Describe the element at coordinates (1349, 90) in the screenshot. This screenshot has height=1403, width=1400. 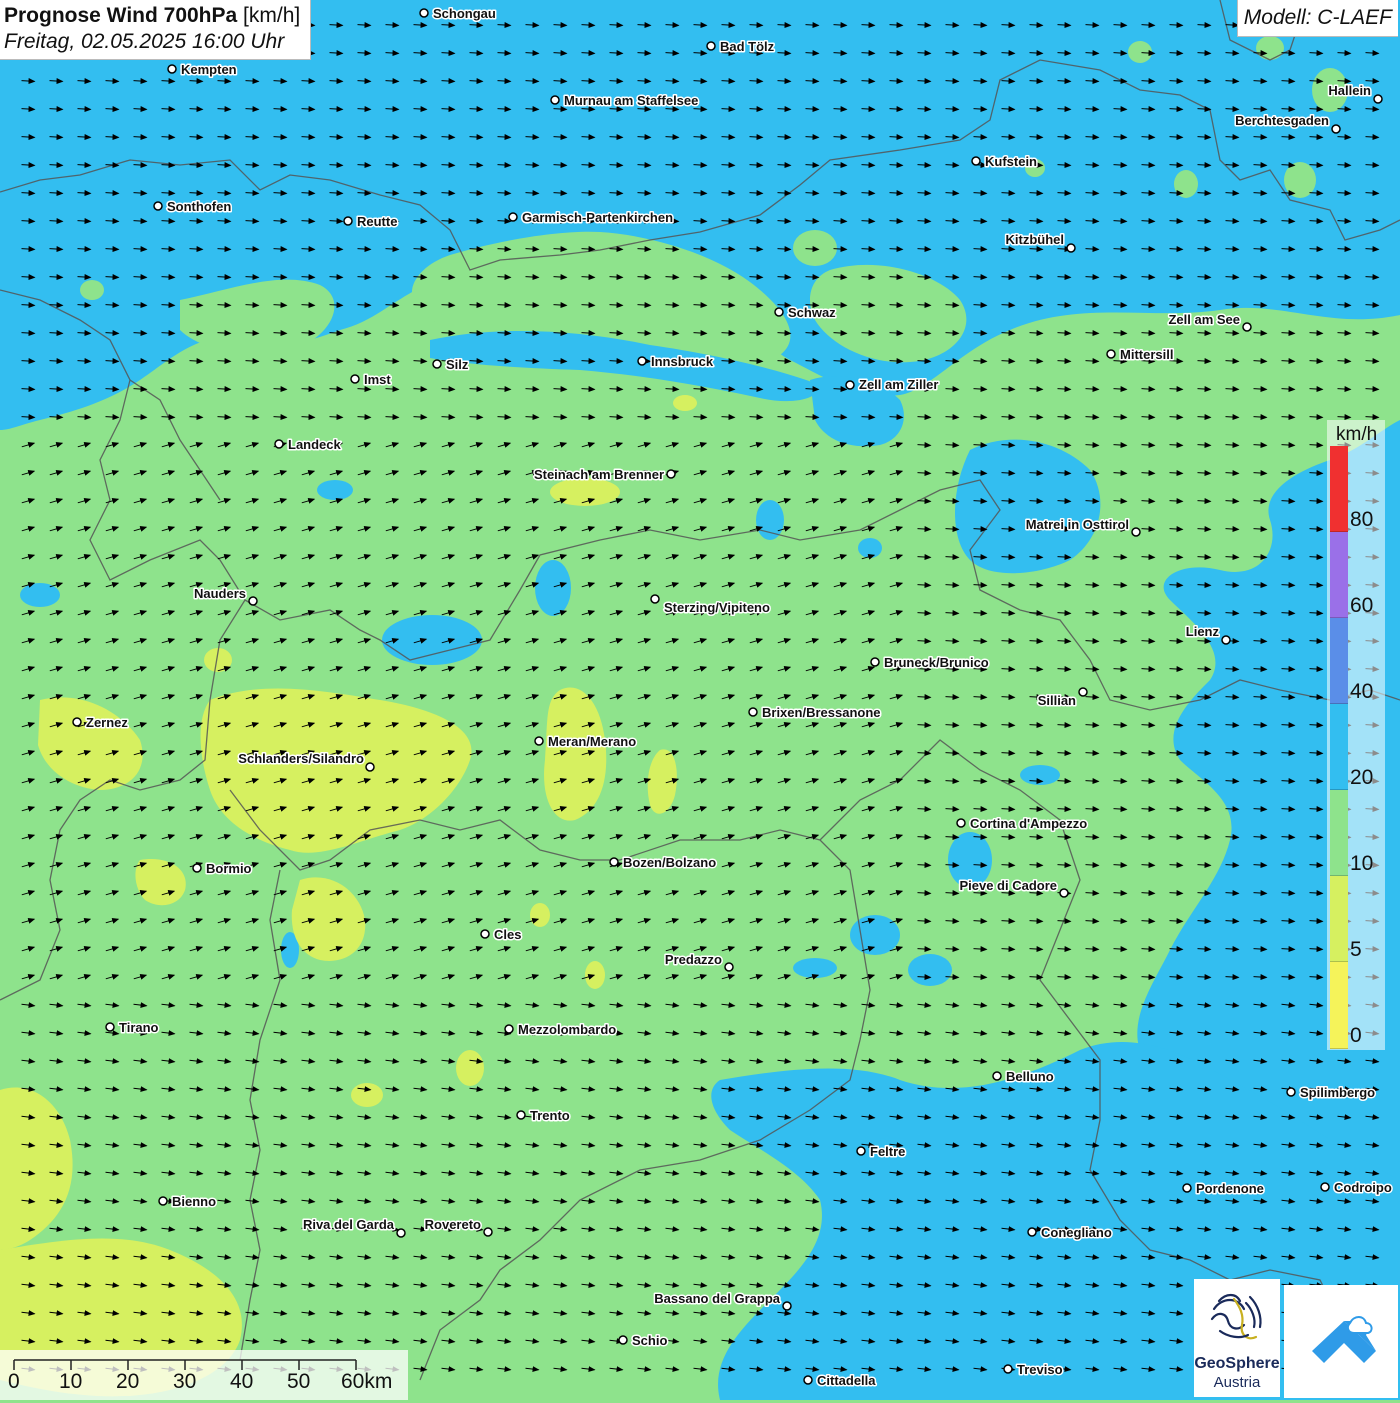
I see `svg-text: Hallein` at that location.